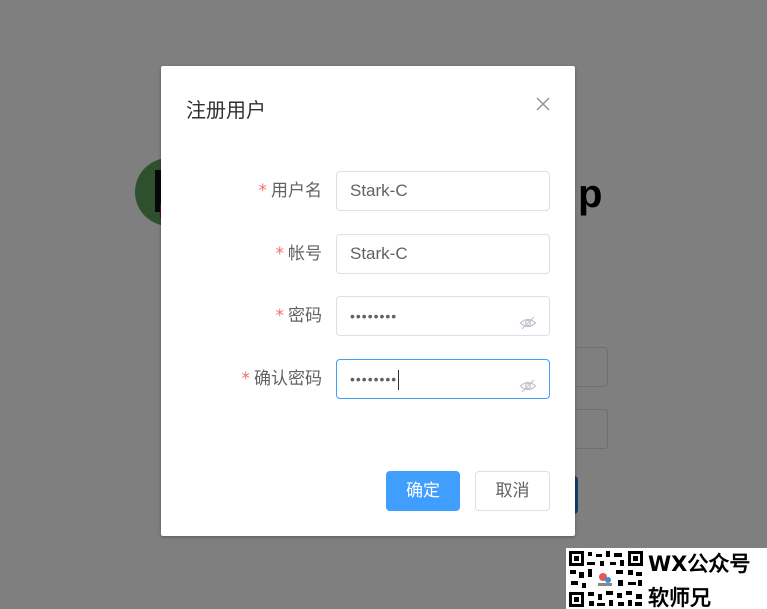 The width and height of the screenshot is (767, 609). Describe the element at coordinates (399, 379) in the screenshot. I see `text-caret` at that location.